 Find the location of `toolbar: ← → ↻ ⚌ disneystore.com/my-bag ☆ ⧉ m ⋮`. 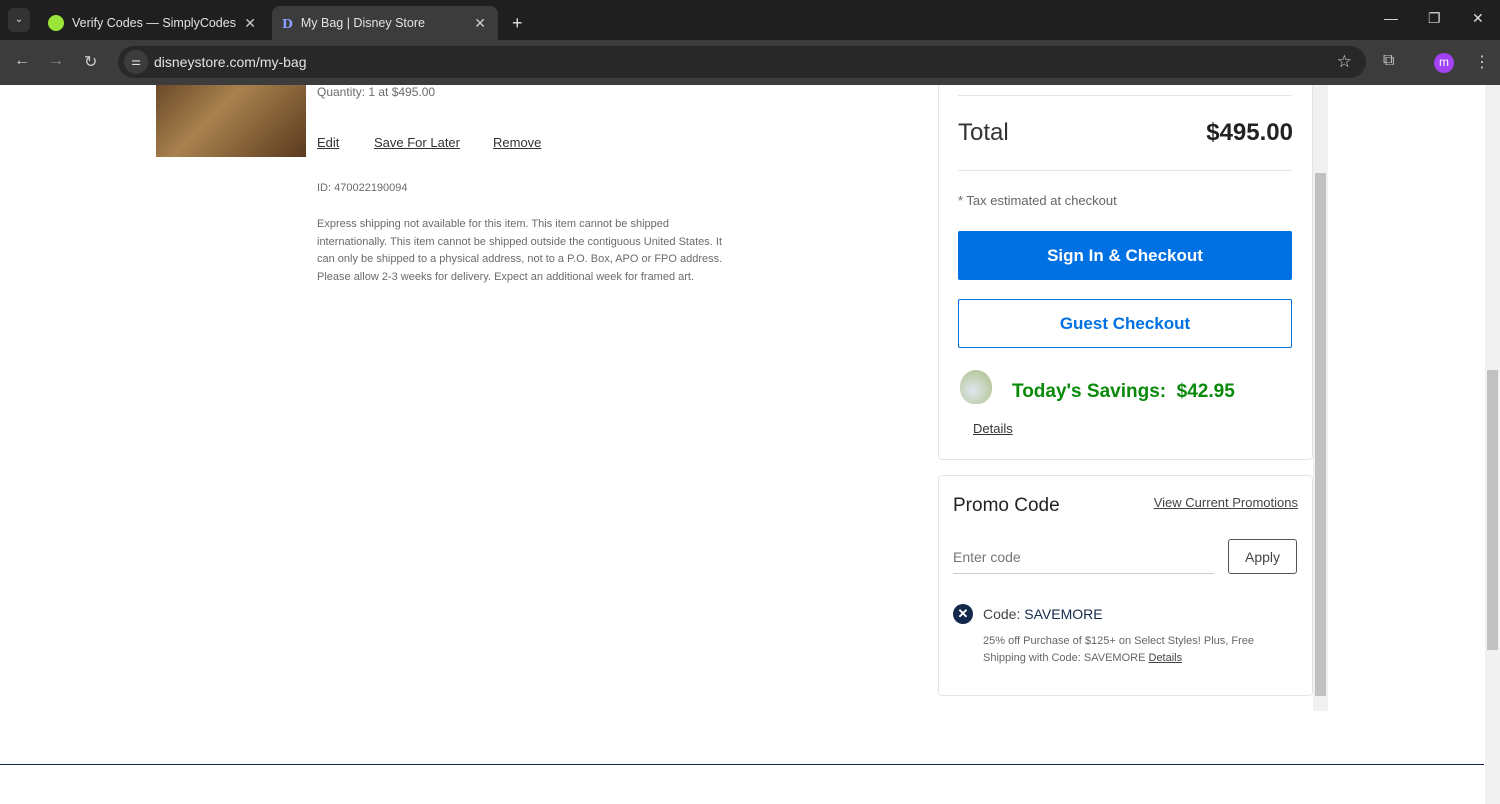

toolbar: ← → ↻ ⚌ disneystore.com/my-bag ☆ ⧉ m ⋮ is located at coordinates (750, 62).